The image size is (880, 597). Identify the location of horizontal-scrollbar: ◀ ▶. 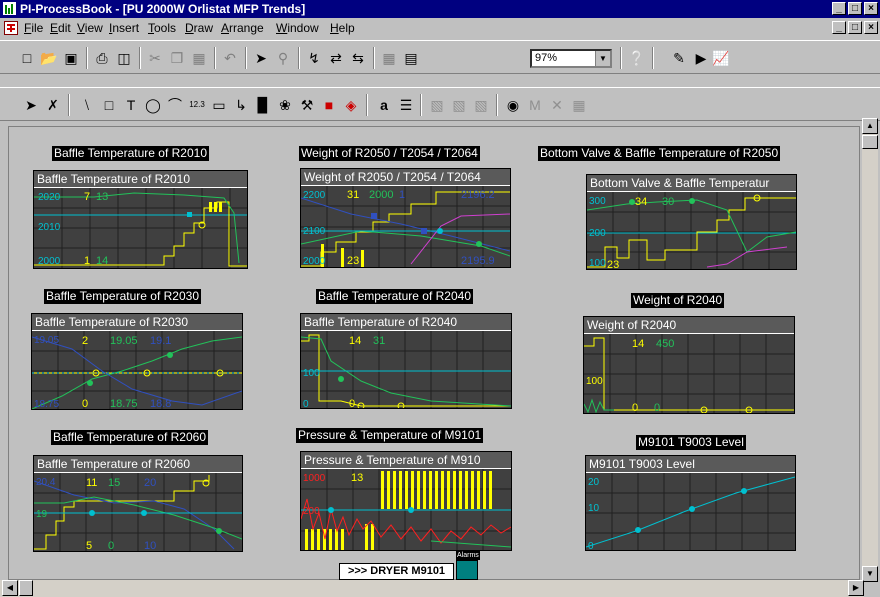
(432, 588).